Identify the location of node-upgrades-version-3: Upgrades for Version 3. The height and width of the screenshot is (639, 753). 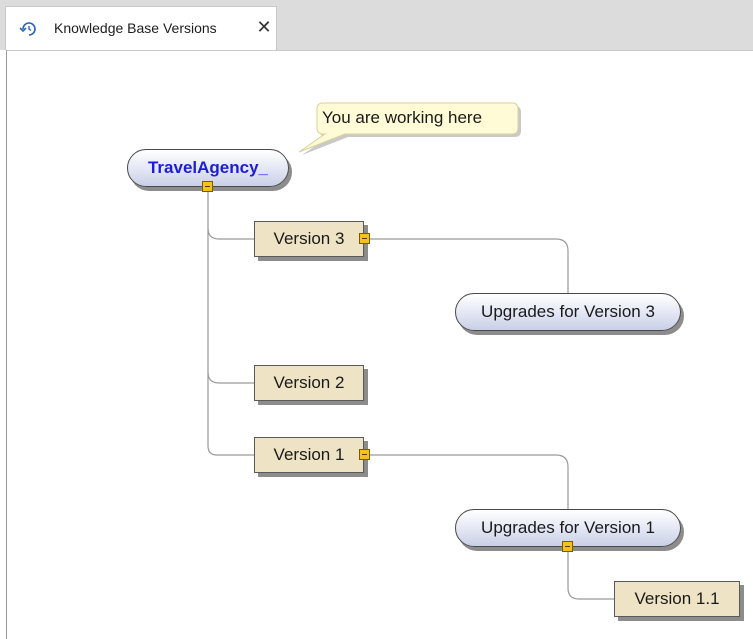
(568, 312).